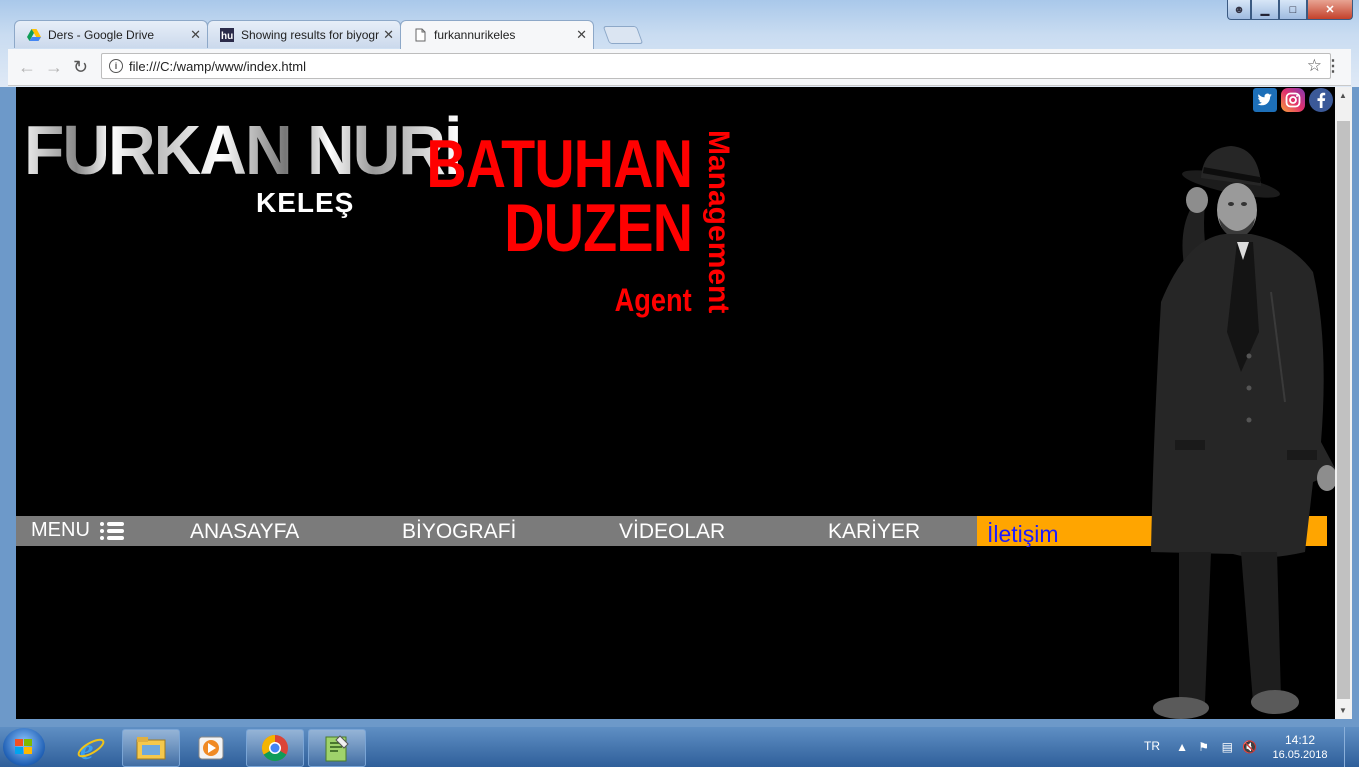  What do you see at coordinates (34, 35) in the screenshot?
I see `google-drive-icon` at bounding box center [34, 35].